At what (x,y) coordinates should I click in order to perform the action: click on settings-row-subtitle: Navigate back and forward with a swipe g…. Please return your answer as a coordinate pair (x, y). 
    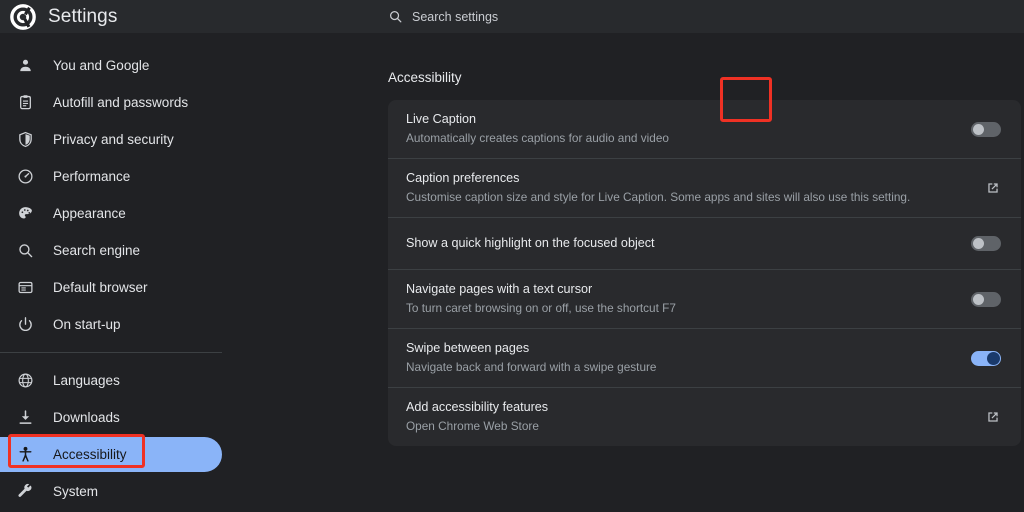
    Looking at the image, I should click on (531, 367).